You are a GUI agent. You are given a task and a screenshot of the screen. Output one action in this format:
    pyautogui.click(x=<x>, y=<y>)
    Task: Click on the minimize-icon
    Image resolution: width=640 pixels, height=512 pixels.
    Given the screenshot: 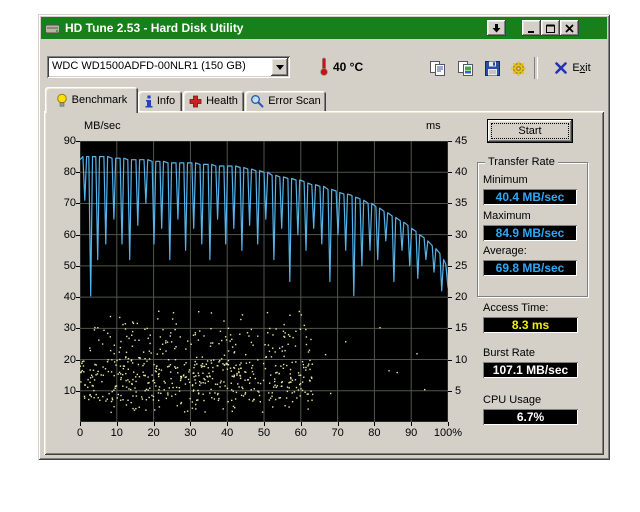 What is the action you would take?
    pyautogui.click(x=531, y=31)
    